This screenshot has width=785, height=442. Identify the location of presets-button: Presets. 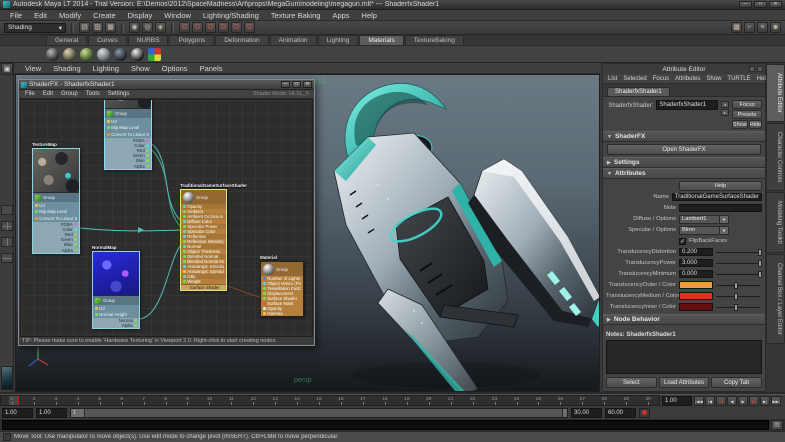
(746, 114).